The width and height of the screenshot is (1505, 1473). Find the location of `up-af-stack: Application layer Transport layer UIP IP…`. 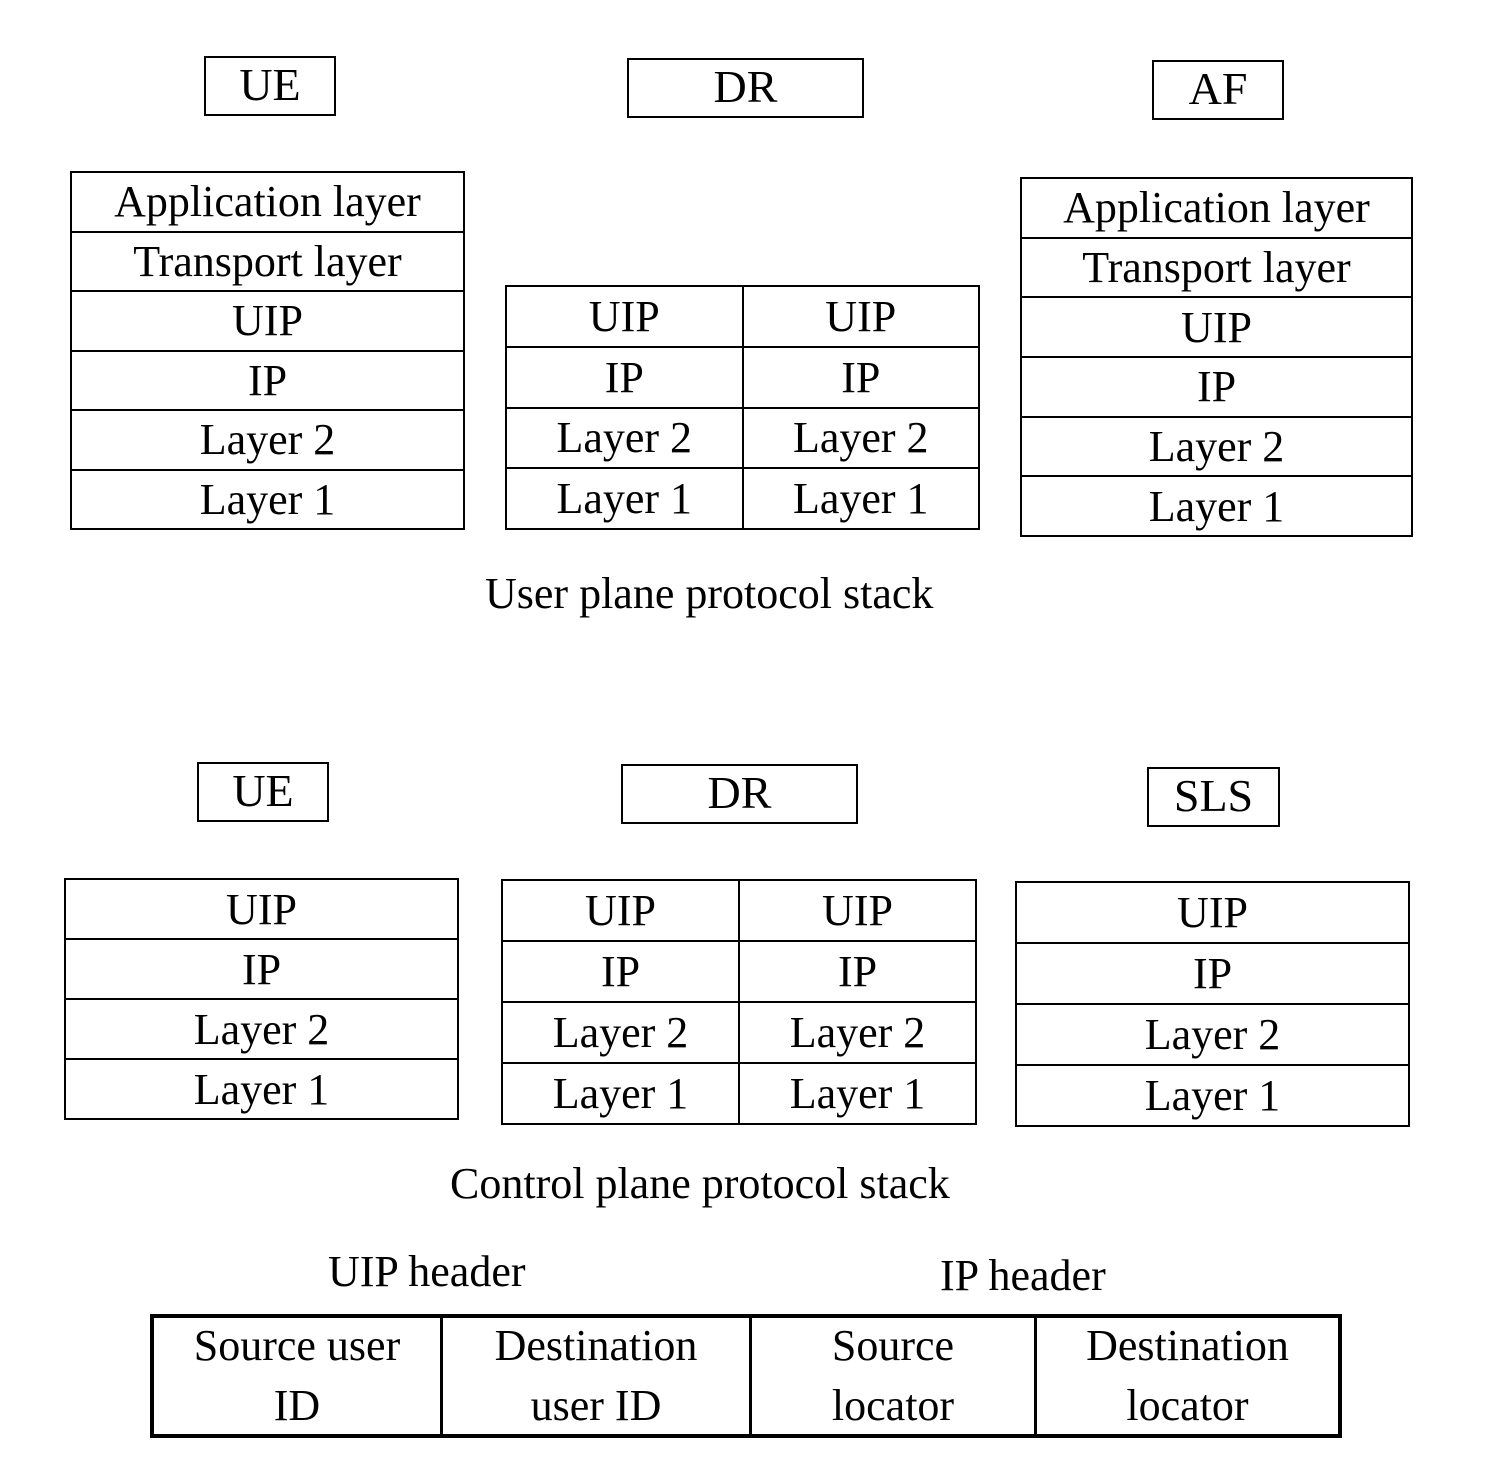

up-af-stack: Application layer Transport layer UIP IP… is located at coordinates (1216, 357).